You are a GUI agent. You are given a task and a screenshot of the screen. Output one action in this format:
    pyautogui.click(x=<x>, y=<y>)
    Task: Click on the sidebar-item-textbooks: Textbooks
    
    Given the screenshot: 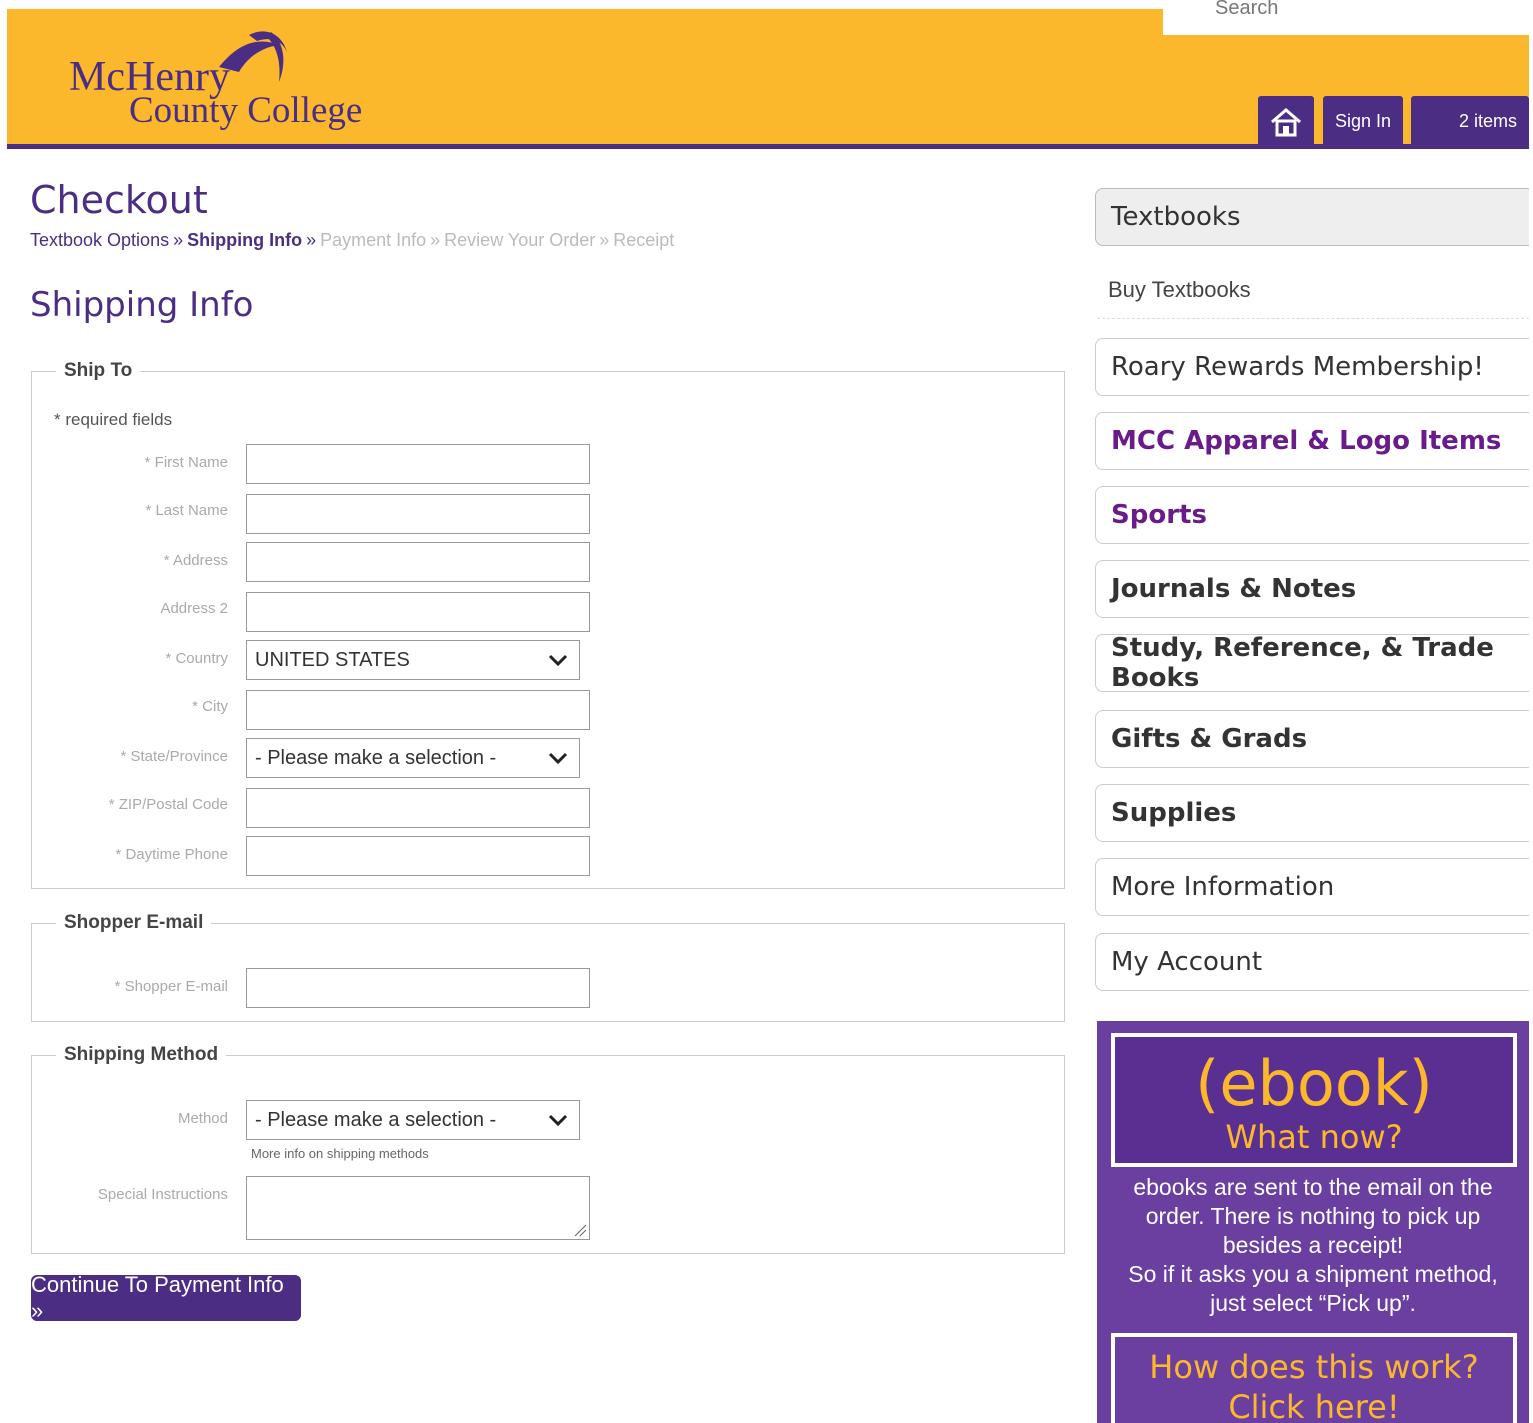 What is the action you would take?
    pyautogui.click(x=1312, y=217)
    